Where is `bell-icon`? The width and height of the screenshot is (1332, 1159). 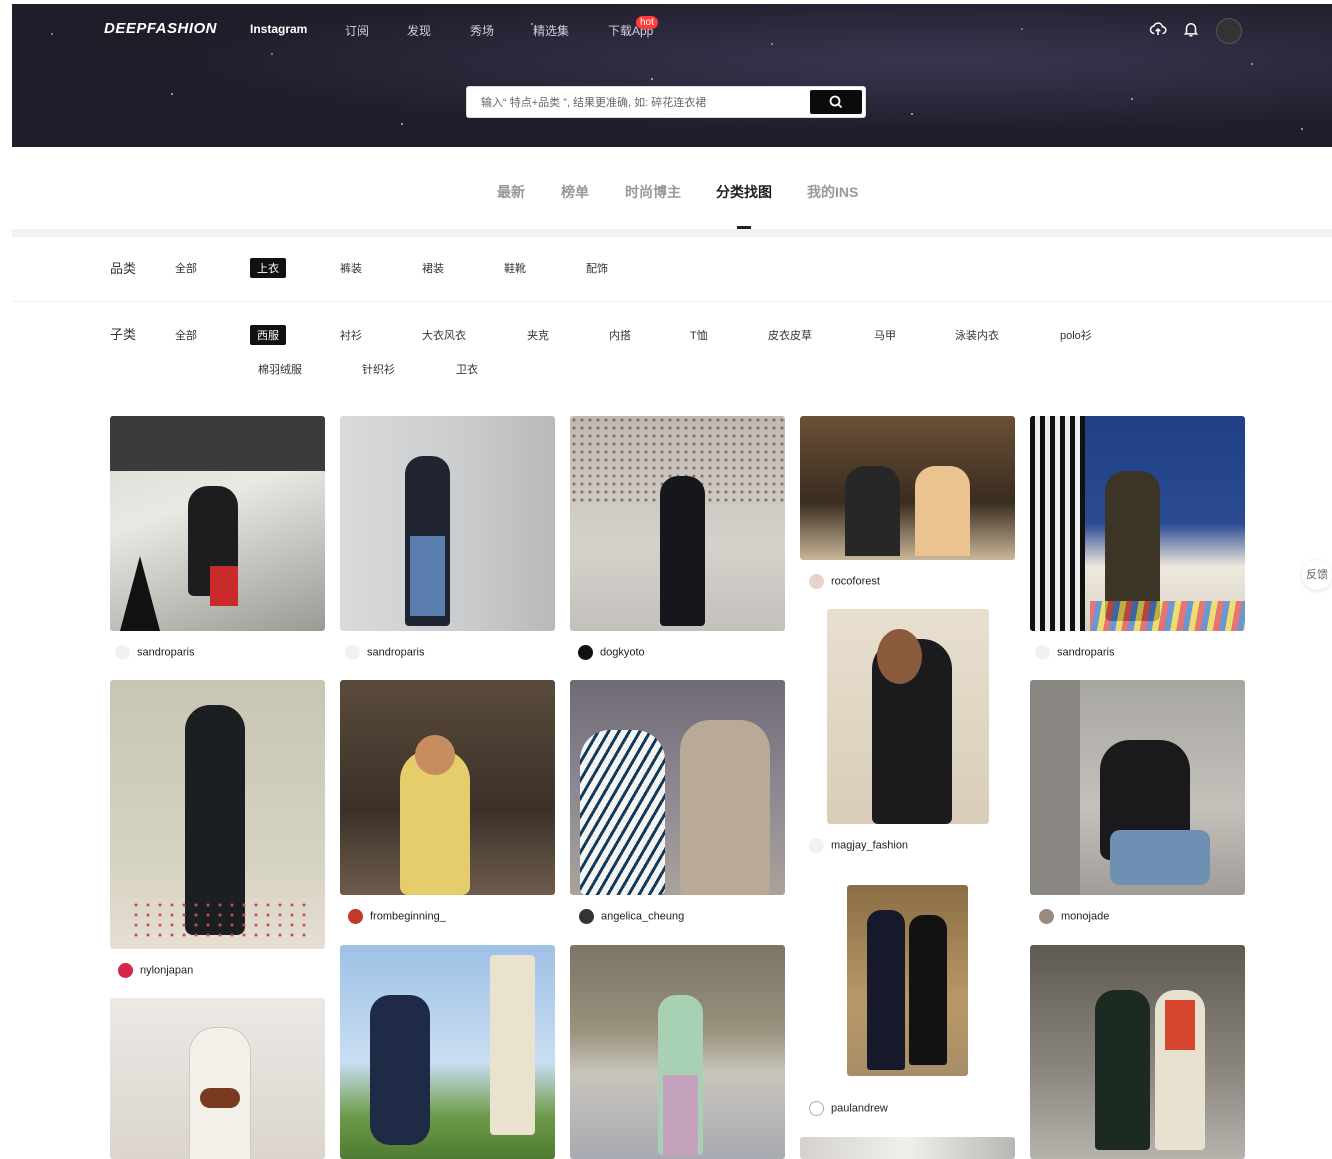 bell-icon is located at coordinates (1191, 29).